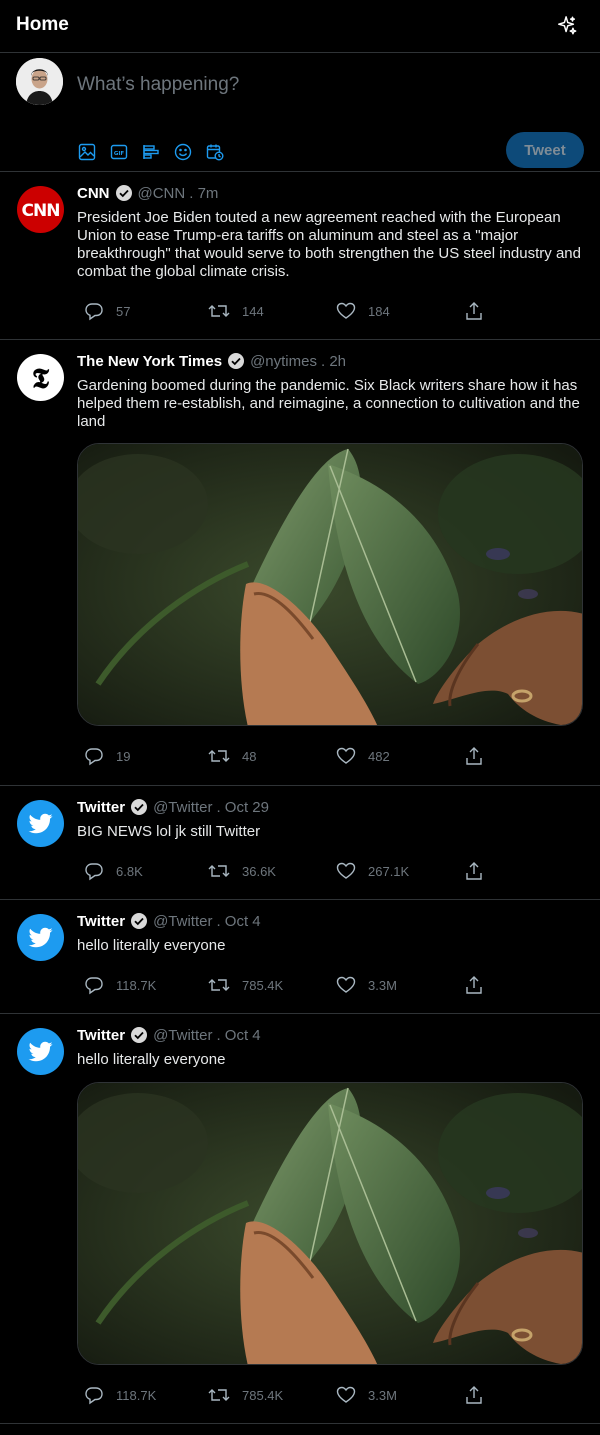 This screenshot has width=600, height=1435. Describe the element at coordinates (215, 152) in the screenshot. I see `schedule-icon` at that location.